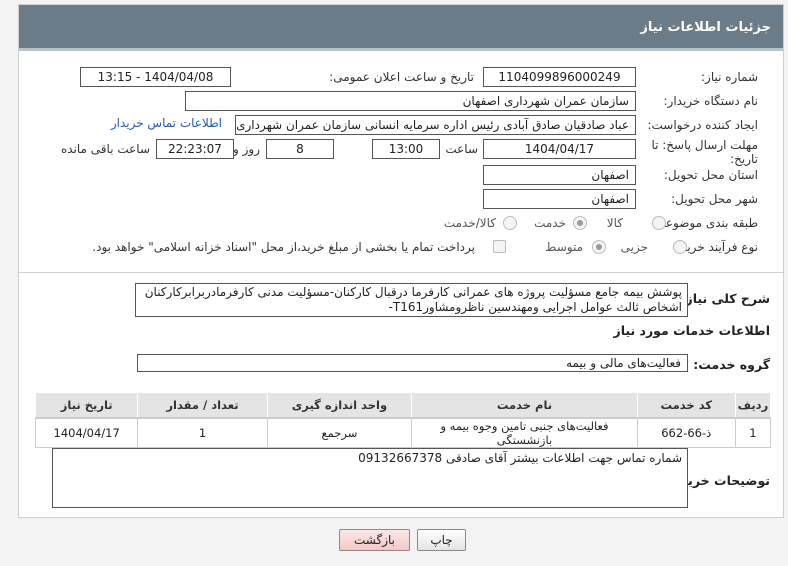 The width and height of the screenshot is (788, 566). What do you see at coordinates (410, 101) in the screenshot?
I see `buyer-org-field: سازمان عمران شهرداری اصفهان` at bounding box center [410, 101].